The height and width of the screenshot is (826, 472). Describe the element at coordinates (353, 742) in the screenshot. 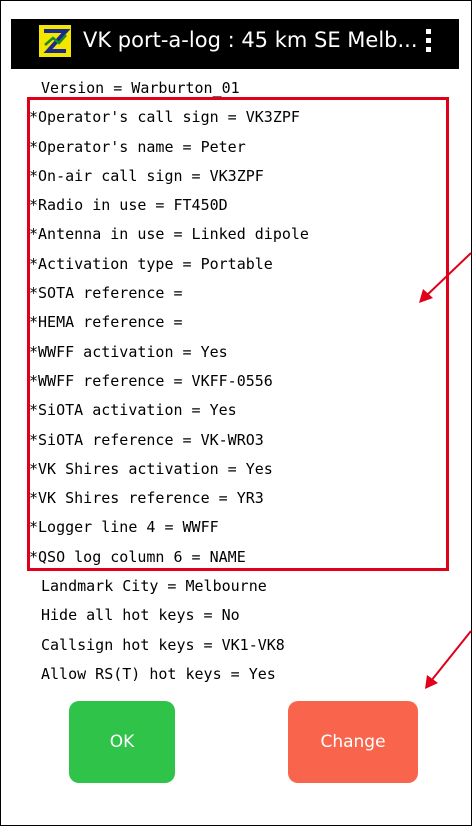

I see `change-button: Change` at that location.